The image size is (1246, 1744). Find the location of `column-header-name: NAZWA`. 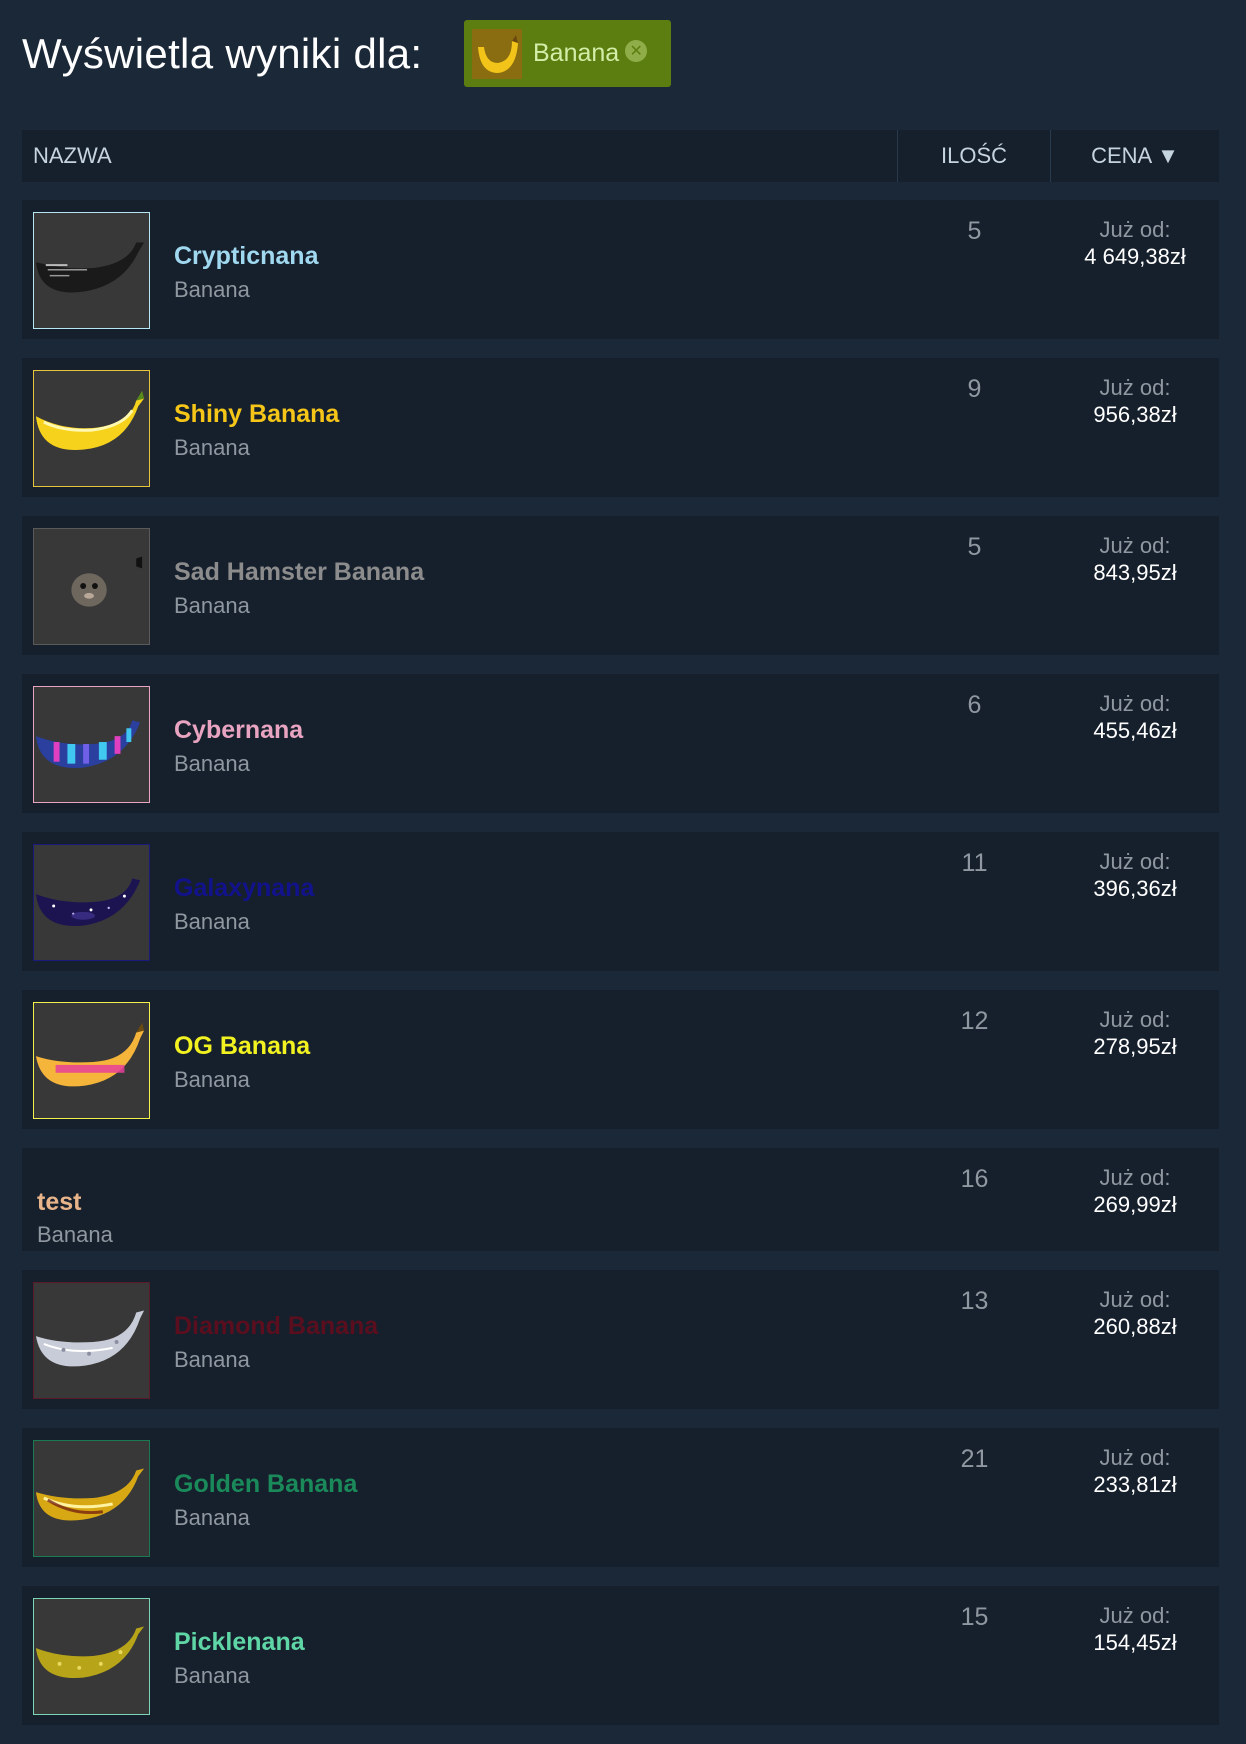

column-header-name: NAZWA is located at coordinates (460, 156).